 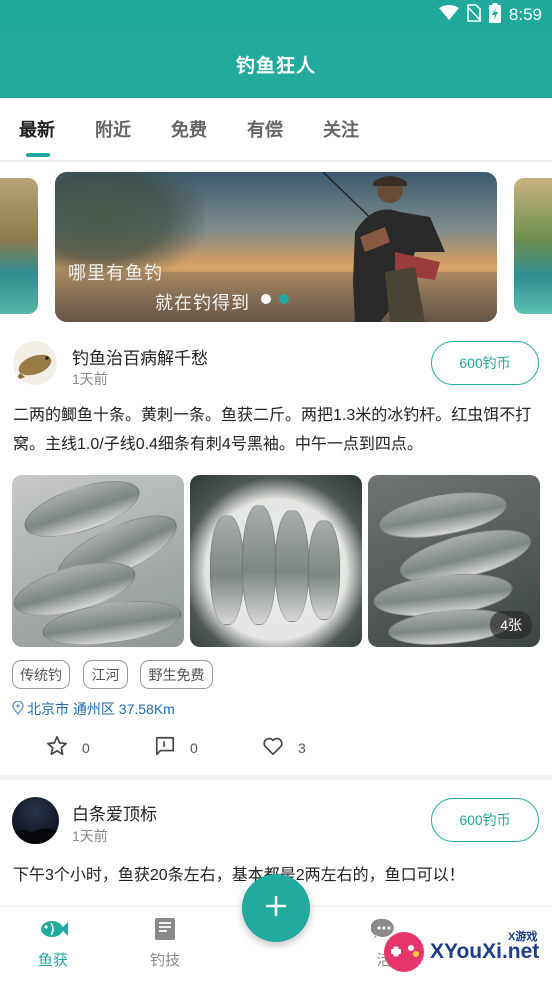 I want to click on tab-paid: 有偿, so click(x=265, y=129).